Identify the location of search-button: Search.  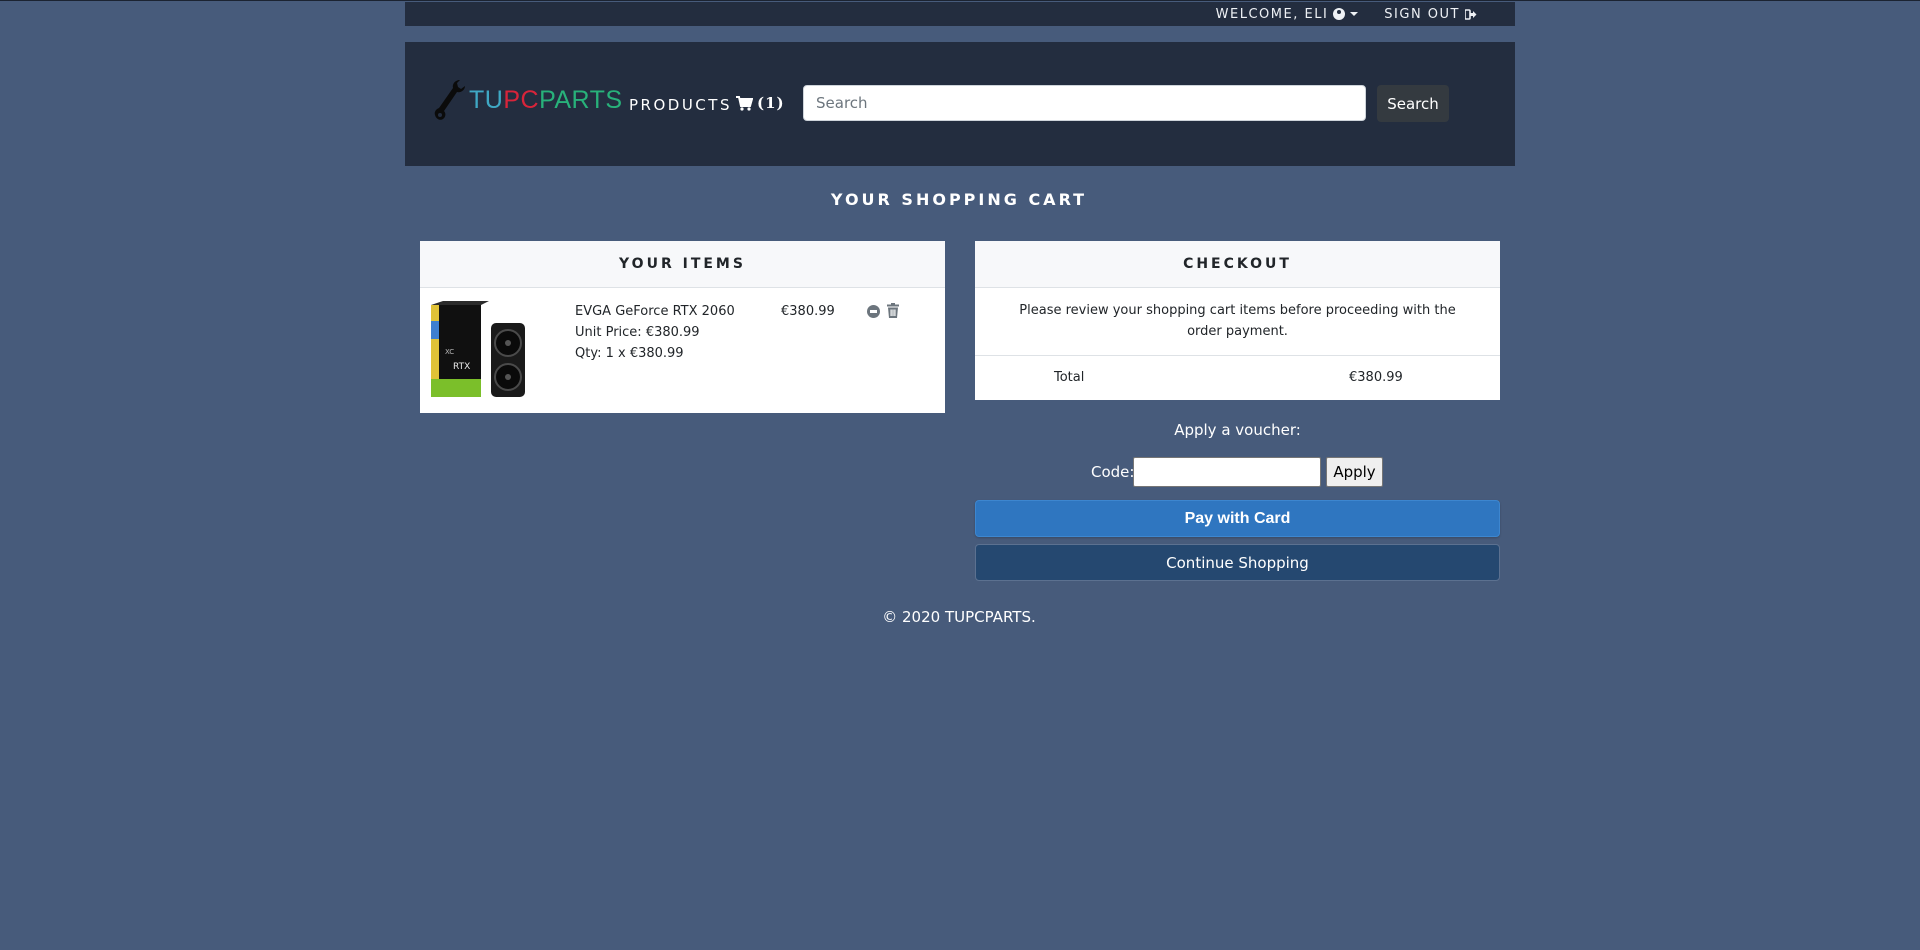
(1413, 103).